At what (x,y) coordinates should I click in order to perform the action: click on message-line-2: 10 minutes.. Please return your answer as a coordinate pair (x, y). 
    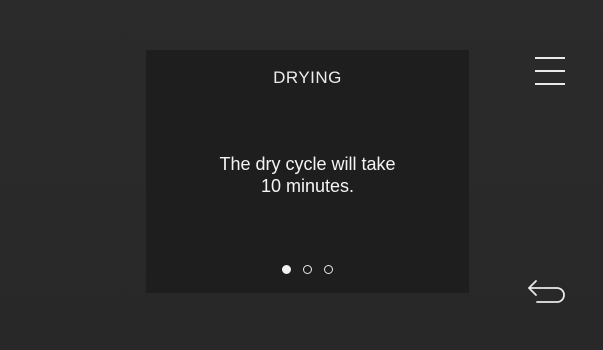
    Looking at the image, I should click on (307, 186).